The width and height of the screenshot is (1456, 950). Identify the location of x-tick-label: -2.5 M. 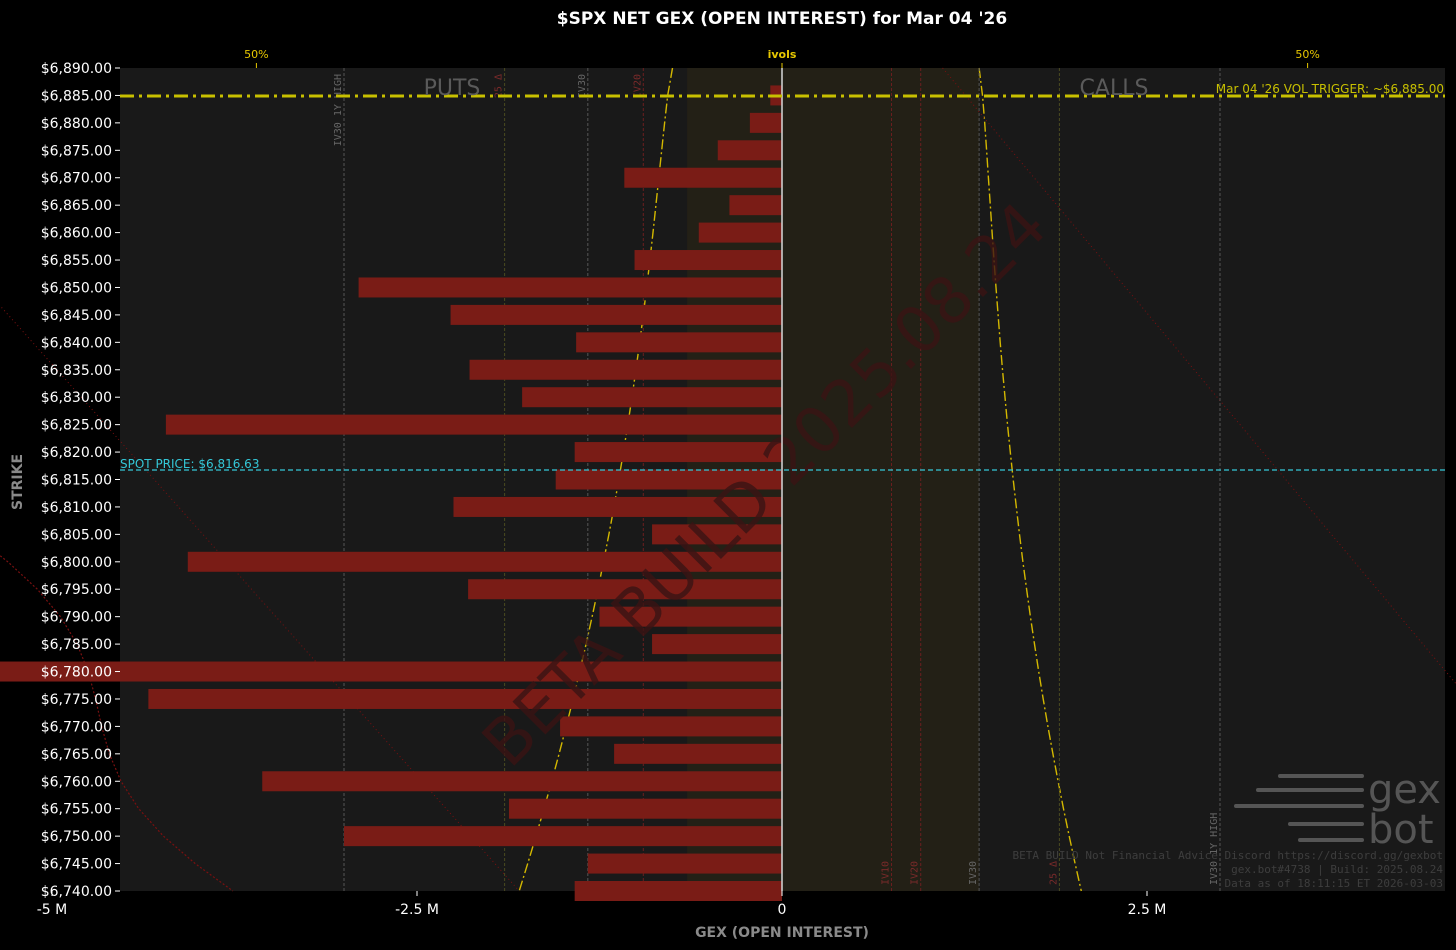
(417, 910).